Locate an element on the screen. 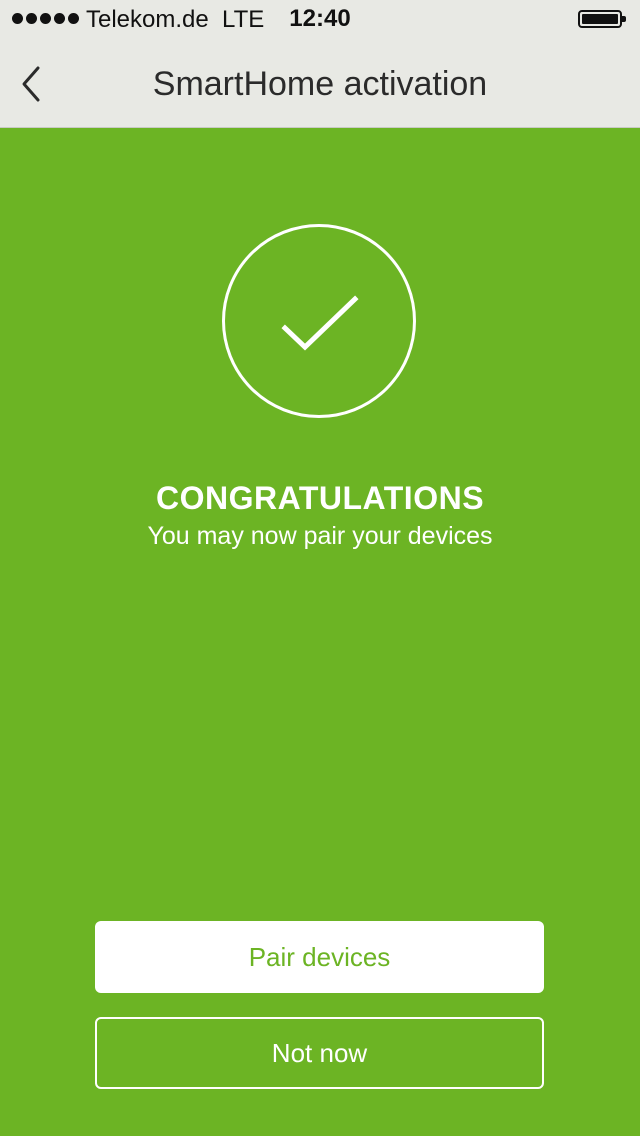  battery-icon is located at coordinates (602, 19).